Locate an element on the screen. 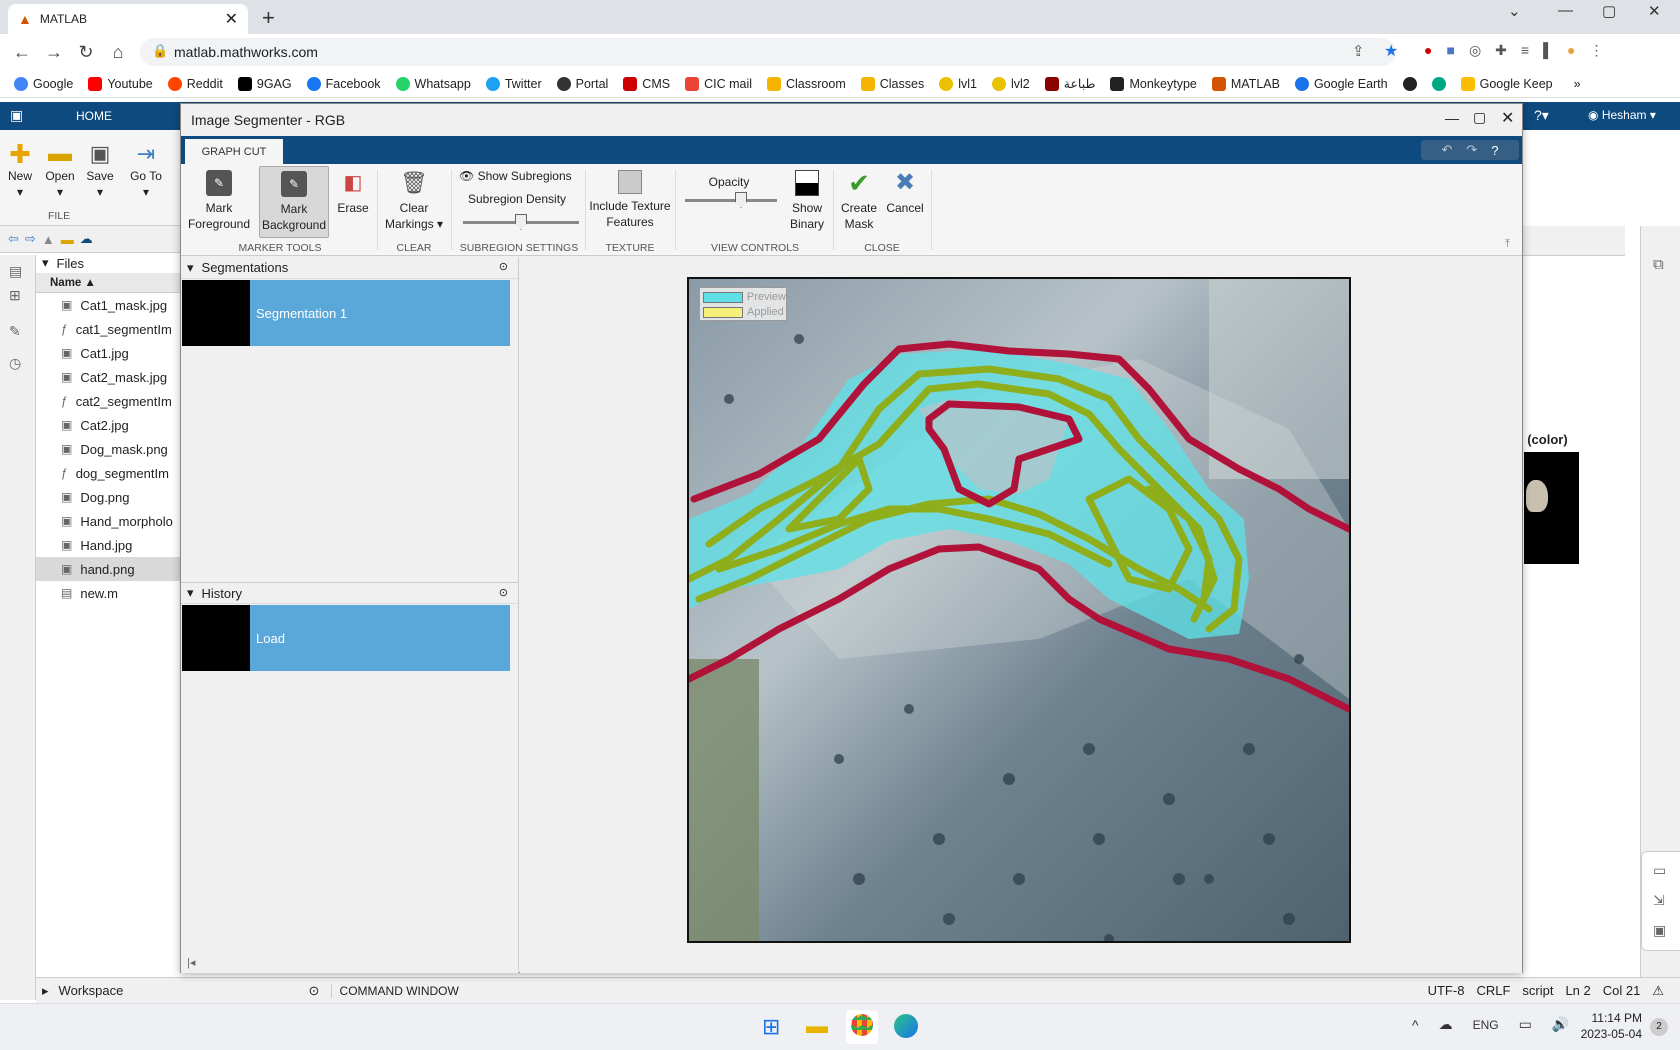  current-folder-icon: ▤ is located at coordinates (15, 271).